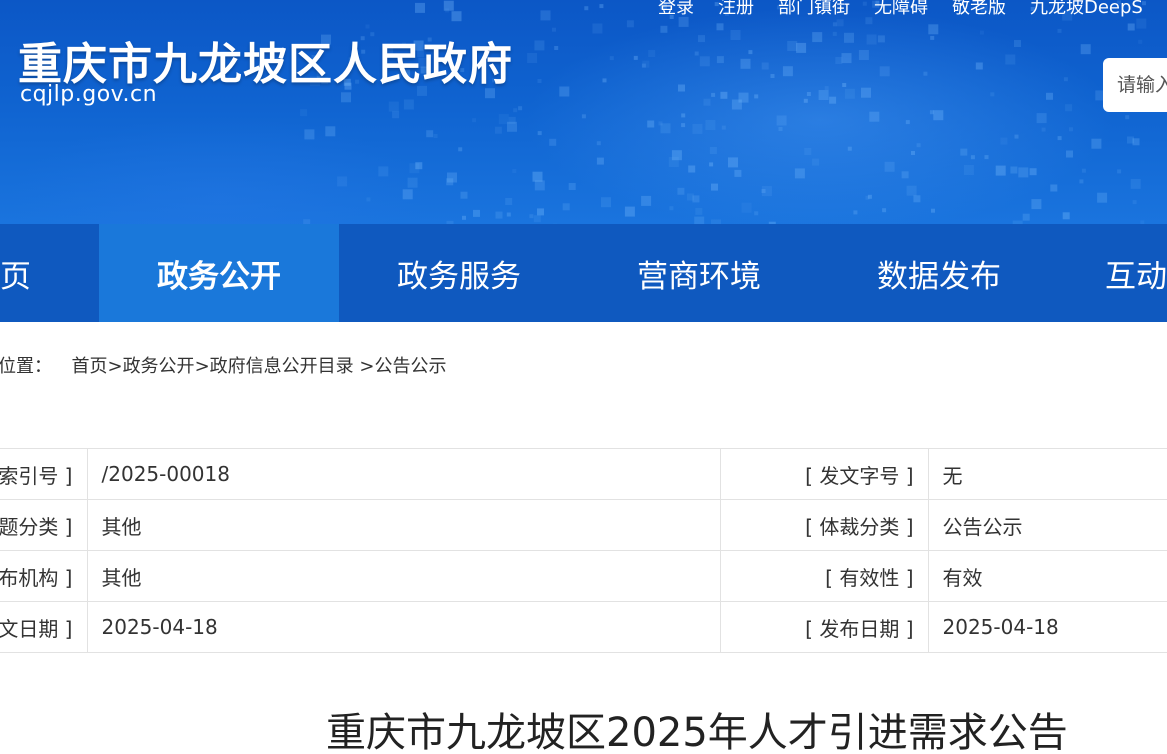 The image size is (1167, 754). What do you see at coordinates (404, 576) in the screenshot?
I see `issuing-agency-value: 其他` at bounding box center [404, 576].